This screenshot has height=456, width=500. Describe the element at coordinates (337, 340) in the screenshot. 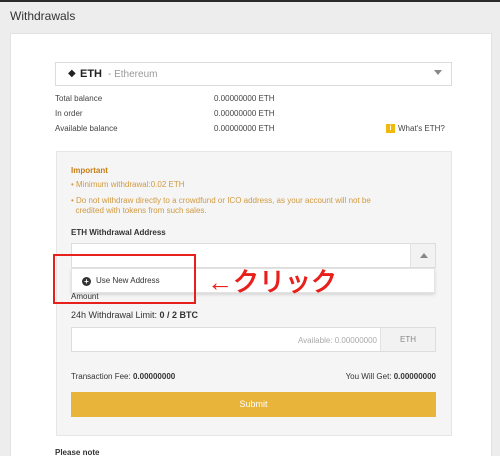

I see `available-placeholder: Available: 0.00000000` at that location.